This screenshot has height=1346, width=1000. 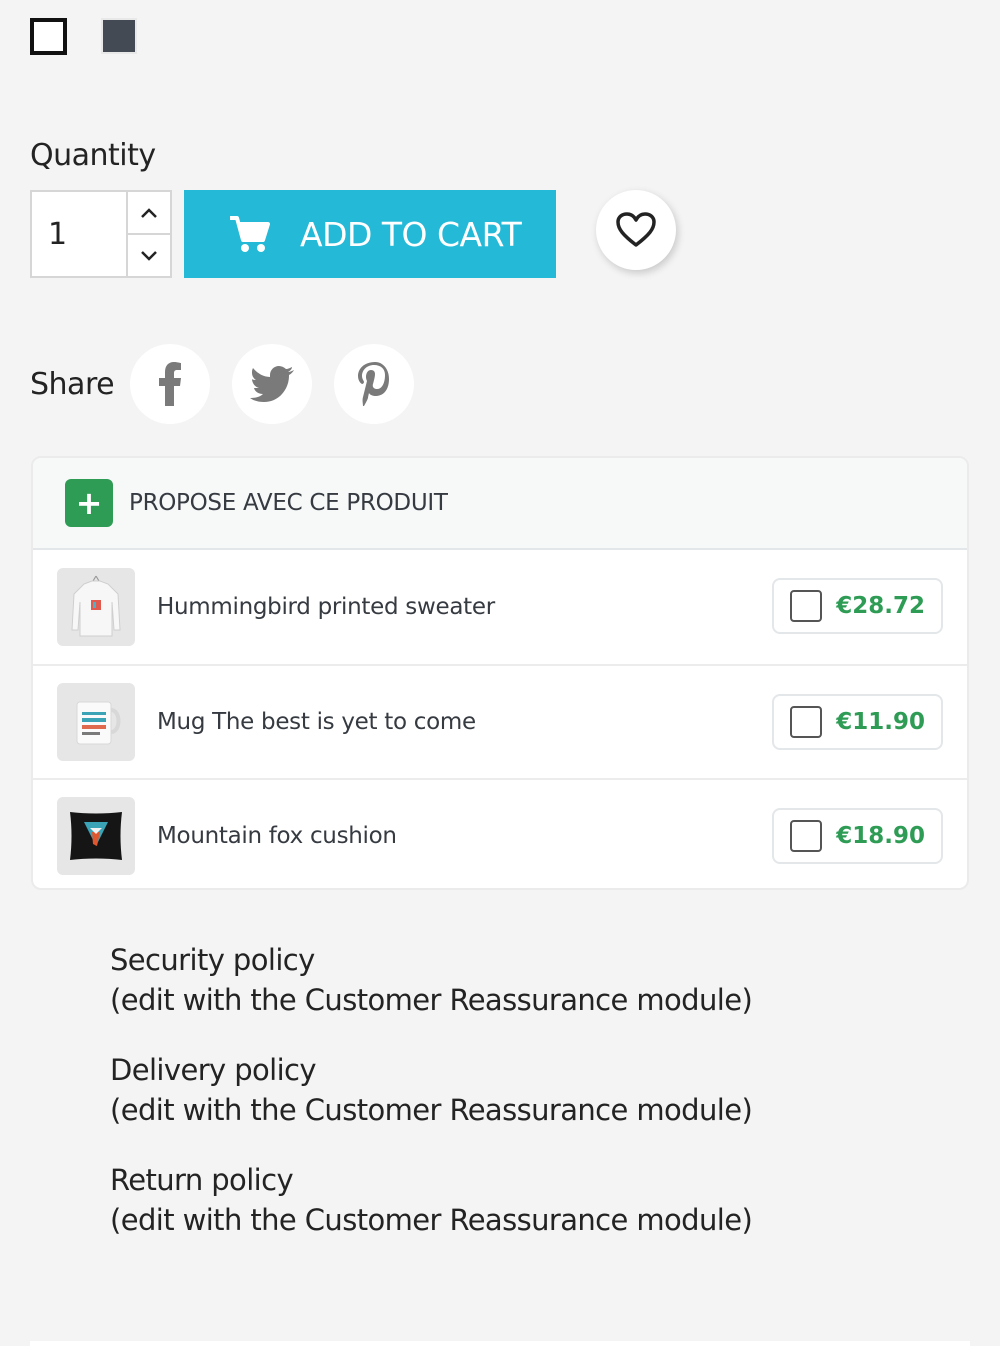 What do you see at coordinates (500, 833) in the screenshot?
I see `list-item: Mountain fox cushion €18.90` at bounding box center [500, 833].